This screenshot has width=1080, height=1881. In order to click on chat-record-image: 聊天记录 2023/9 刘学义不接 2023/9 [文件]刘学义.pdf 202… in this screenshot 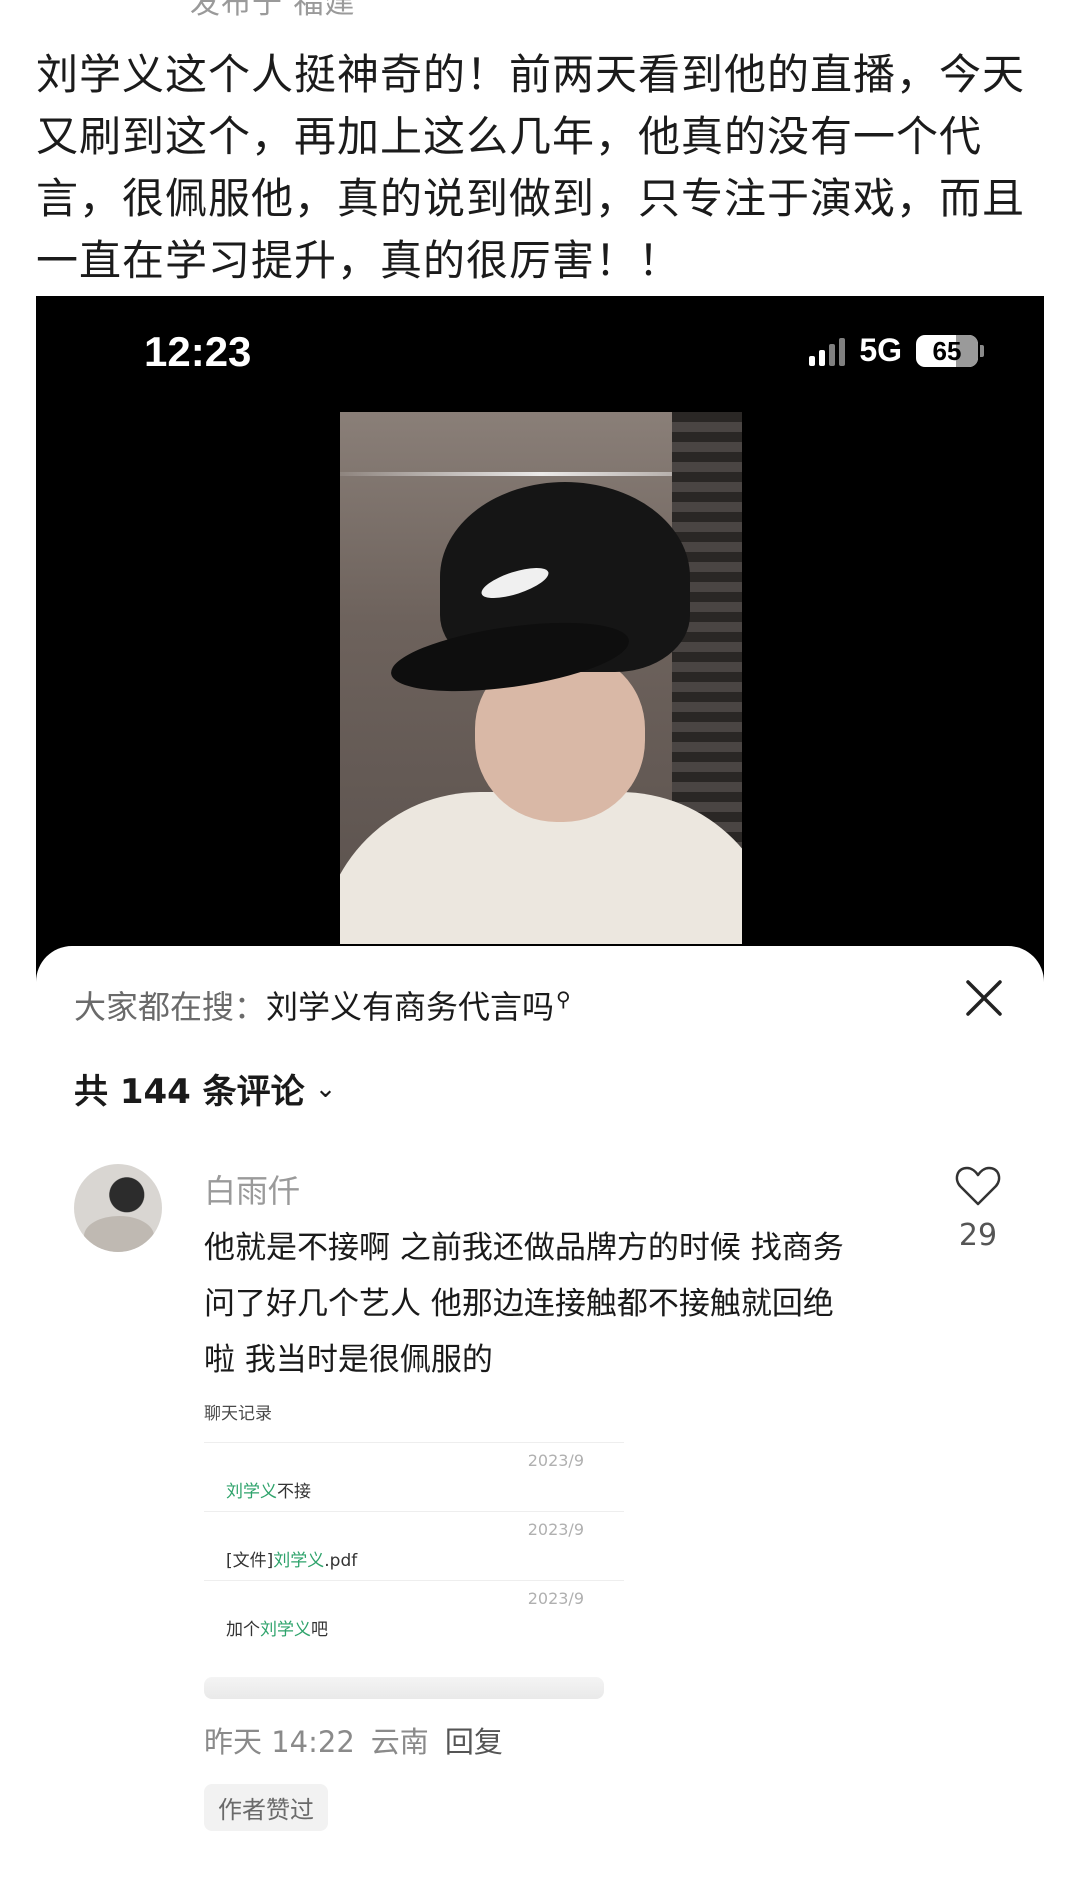, I will do `click(414, 1549)`.